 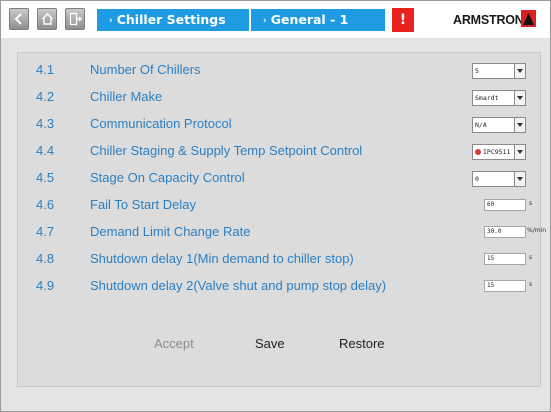 What do you see at coordinates (45, 123) in the screenshot?
I see `setting-number: 4.3` at bounding box center [45, 123].